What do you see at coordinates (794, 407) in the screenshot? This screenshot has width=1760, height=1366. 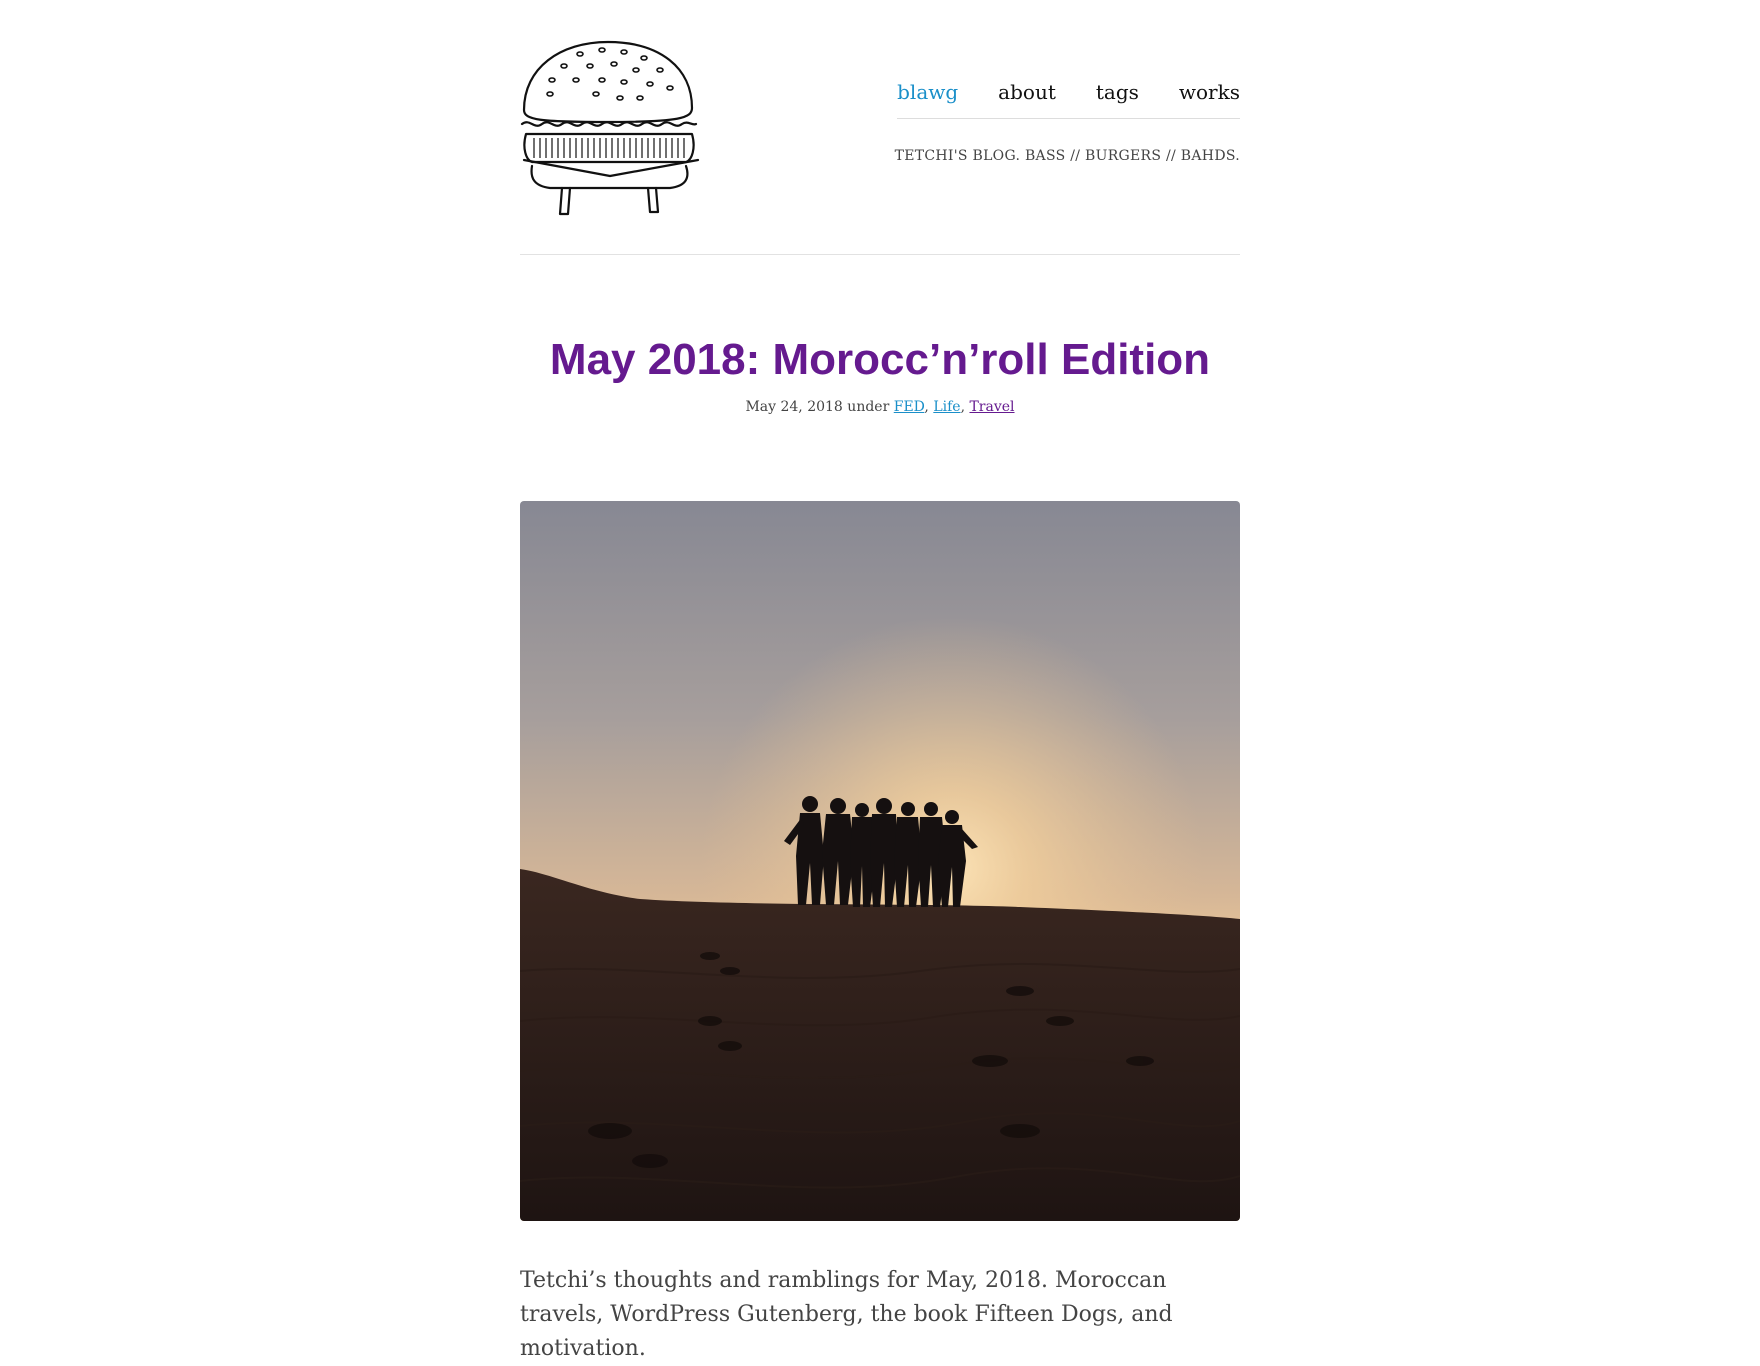 I see `post-date: May 24, 2018` at bounding box center [794, 407].